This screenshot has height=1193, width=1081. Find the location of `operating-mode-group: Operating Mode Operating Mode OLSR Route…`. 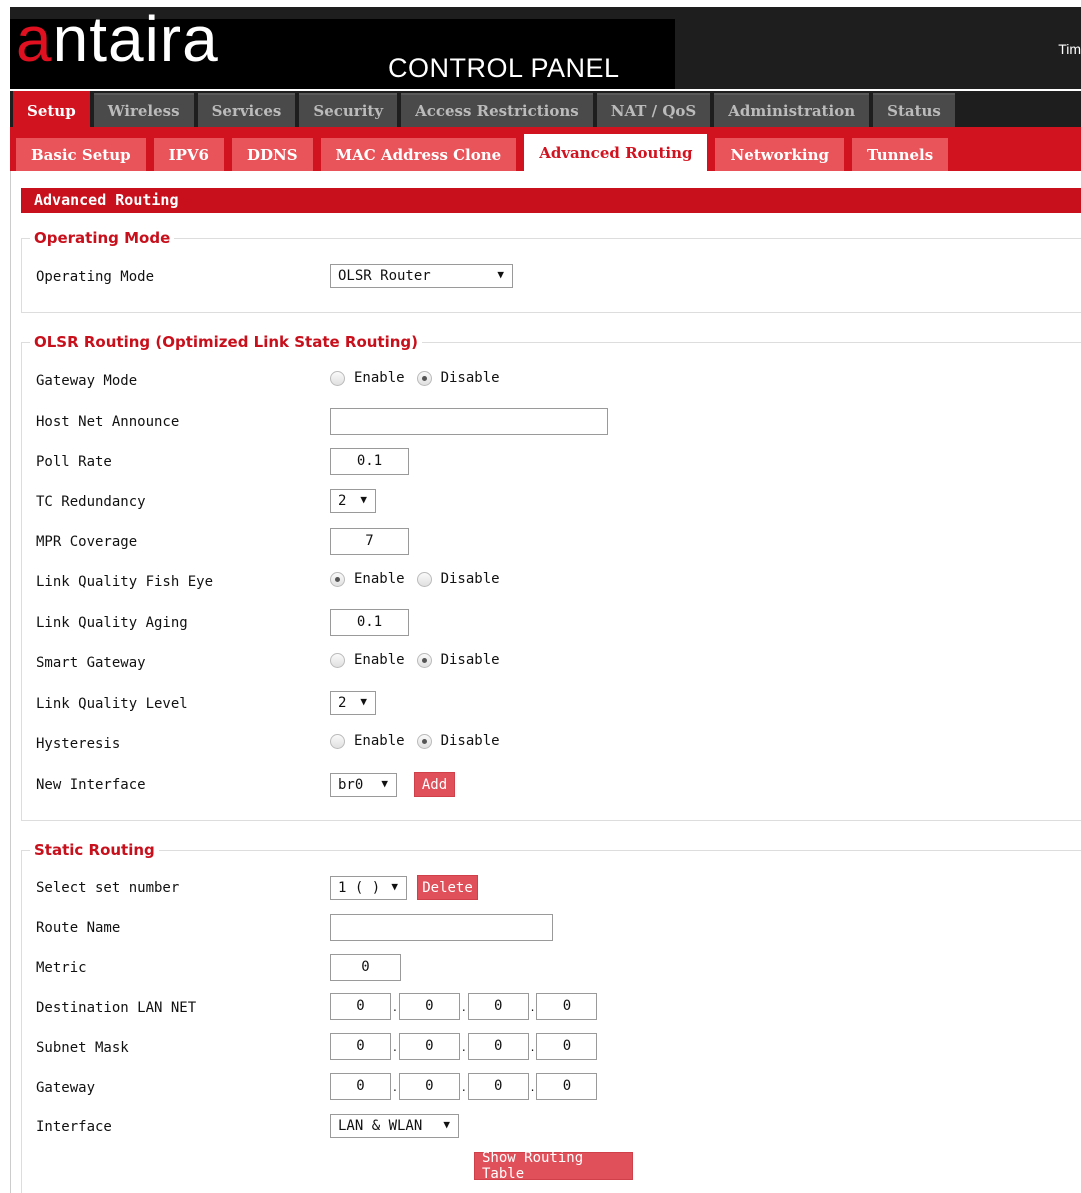

operating-mode-group: Operating Mode Operating Mode OLSR Route… is located at coordinates (551, 271).